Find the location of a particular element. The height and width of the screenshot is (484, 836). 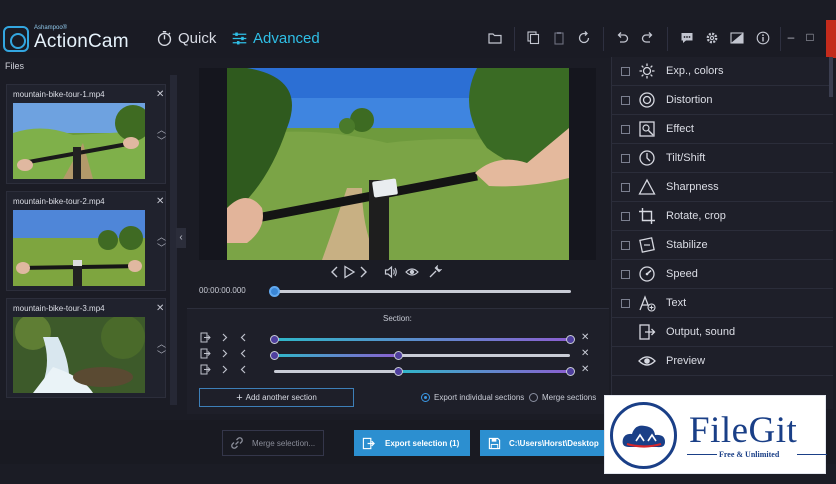

file-item: mountain-bike-tour-2.mp4 ✕ ︿ ﹀ is located at coordinates (86, 241).